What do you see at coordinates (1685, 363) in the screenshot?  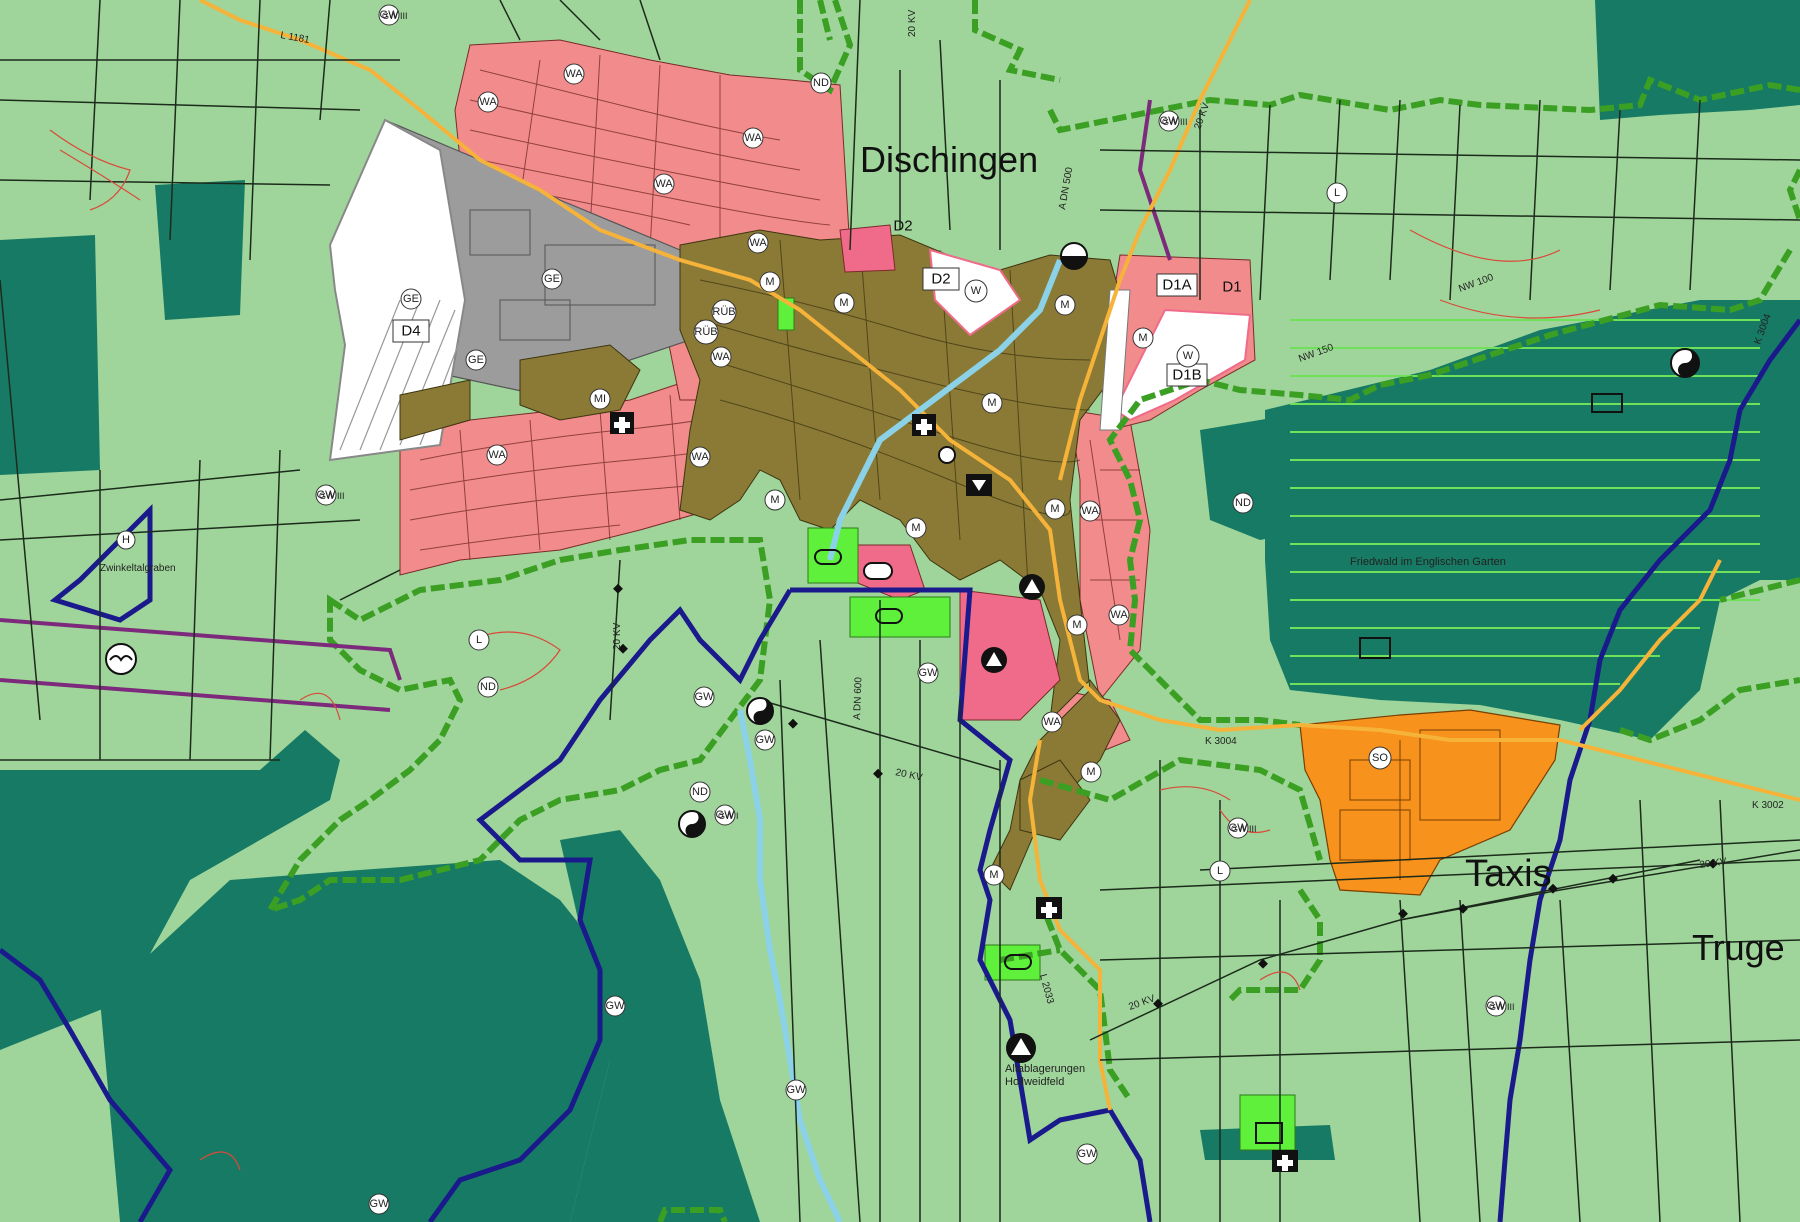 I see `yin-yang-icon` at bounding box center [1685, 363].